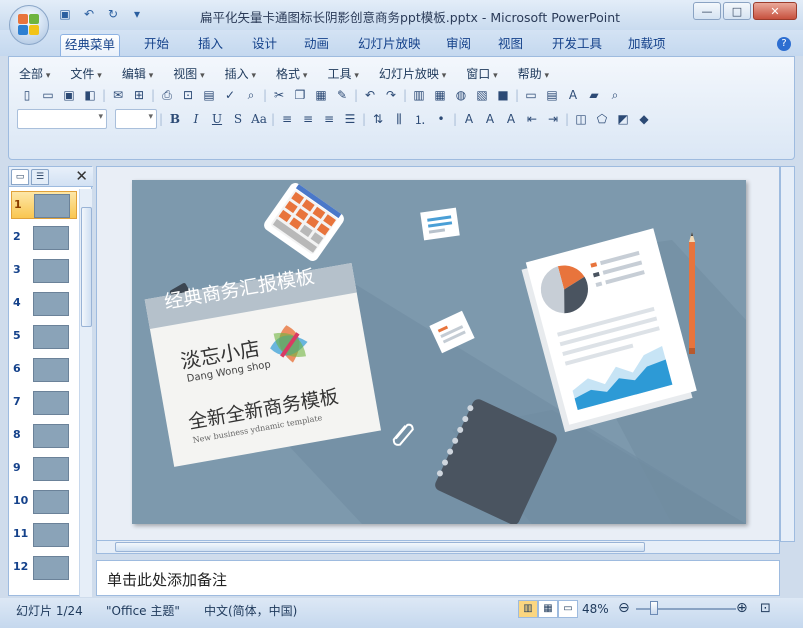  What do you see at coordinates (503, 95) in the screenshot?
I see `color-icon: ■` at bounding box center [503, 95].